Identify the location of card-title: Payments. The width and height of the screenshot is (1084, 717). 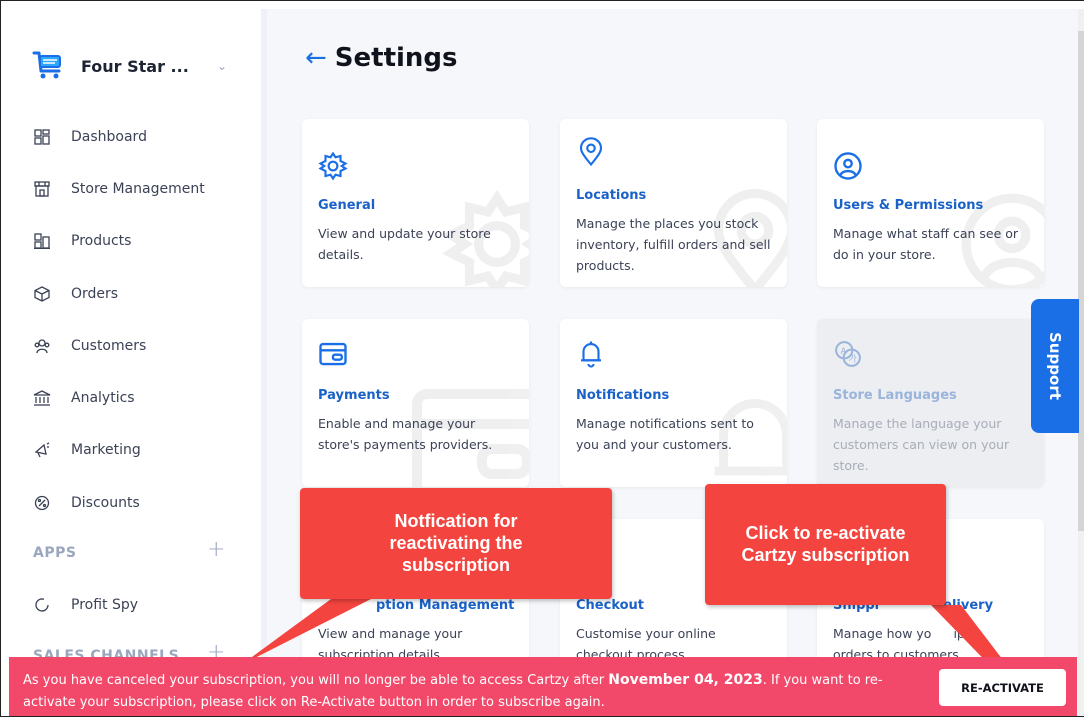
(354, 395).